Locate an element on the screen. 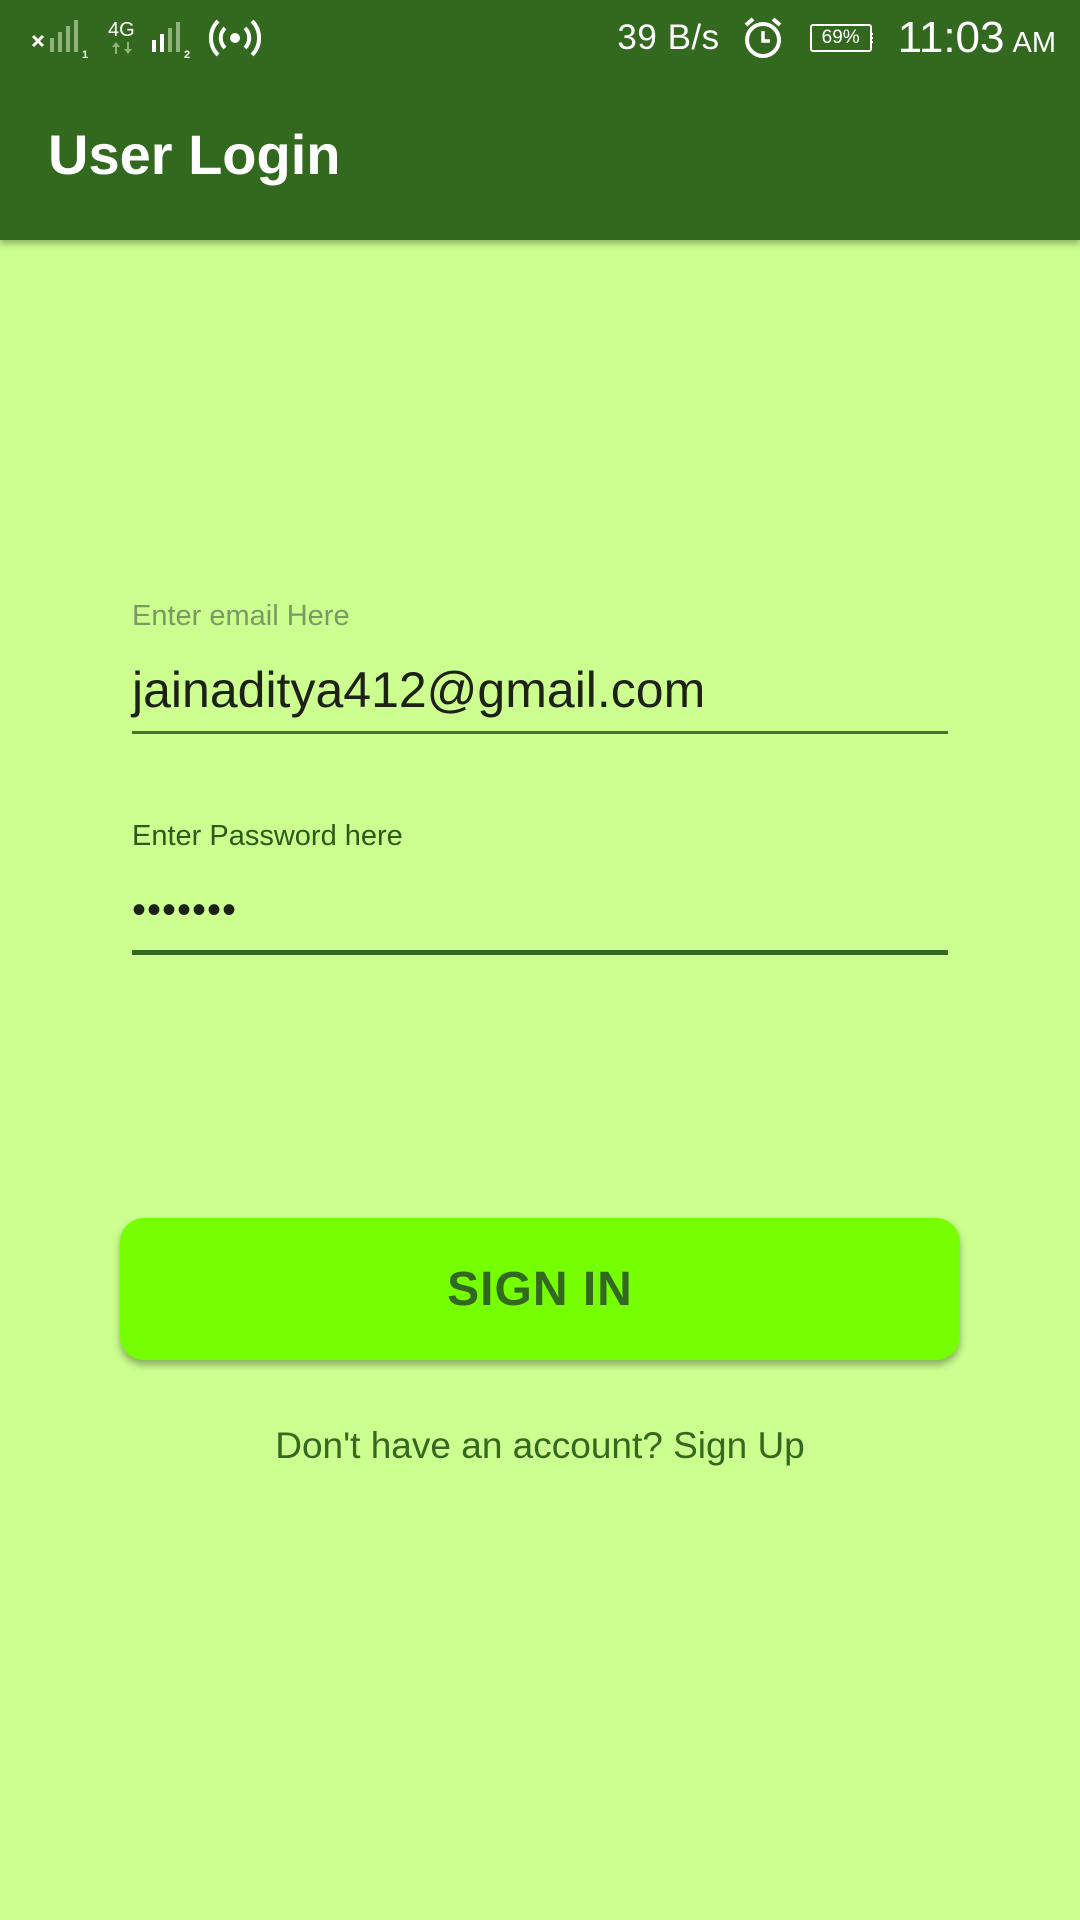  status-icons-right: 39 B/s 69% 11:03 AM is located at coordinates (836, 38).